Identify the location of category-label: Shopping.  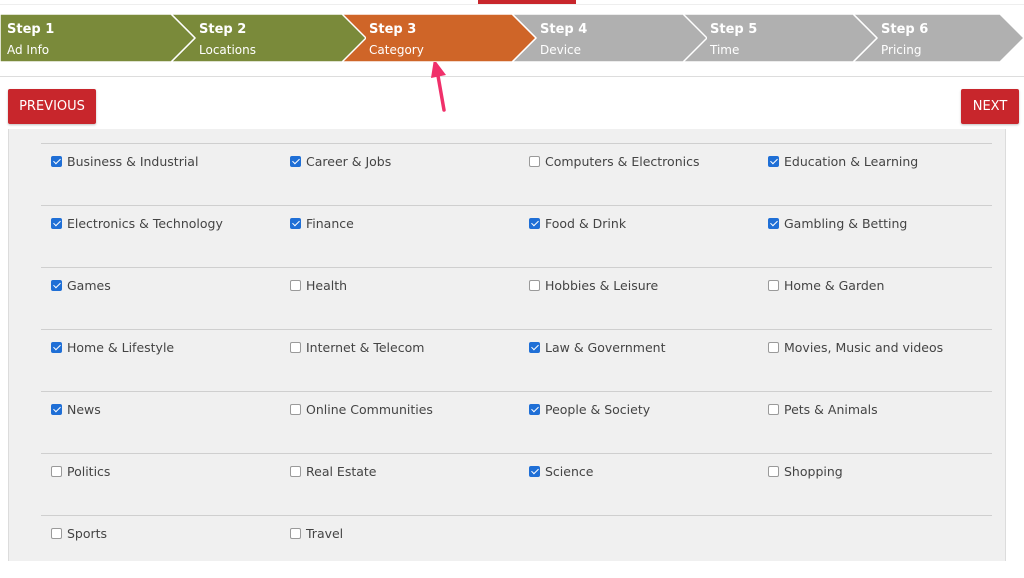
(813, 471).